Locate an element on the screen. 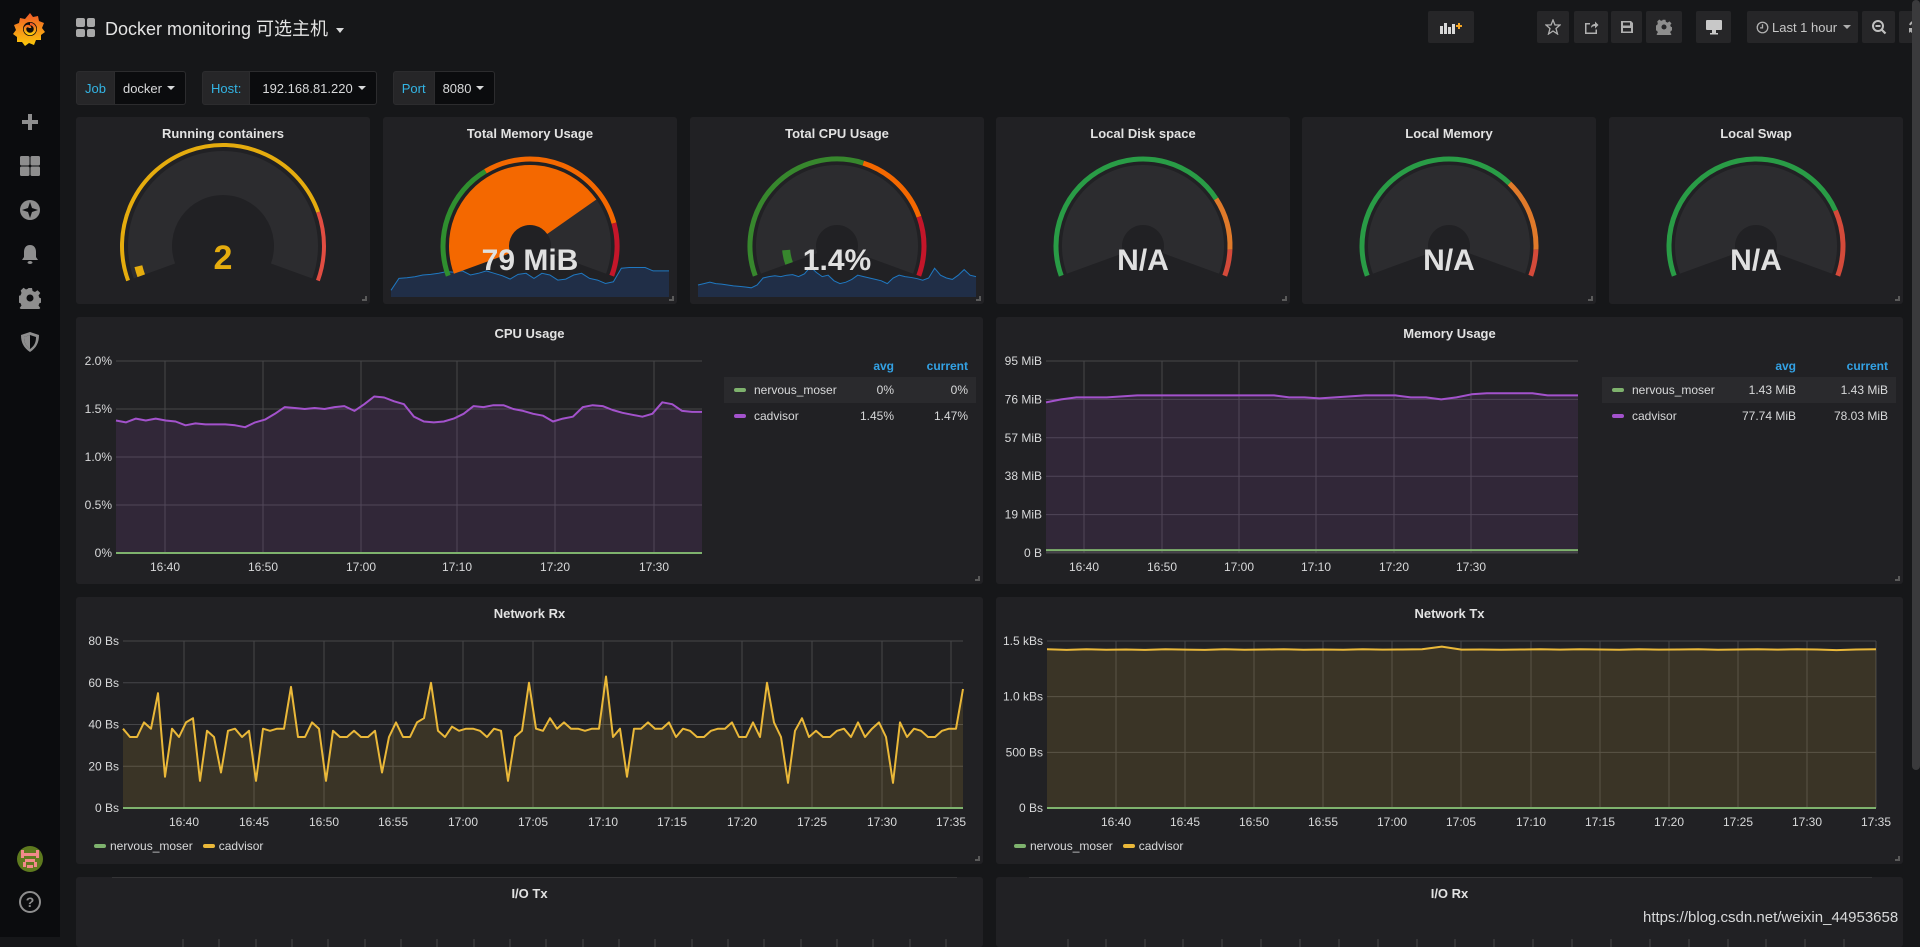 The image size is (1920, 947). series-name: cadvisor is located at coordinates (776, 416).